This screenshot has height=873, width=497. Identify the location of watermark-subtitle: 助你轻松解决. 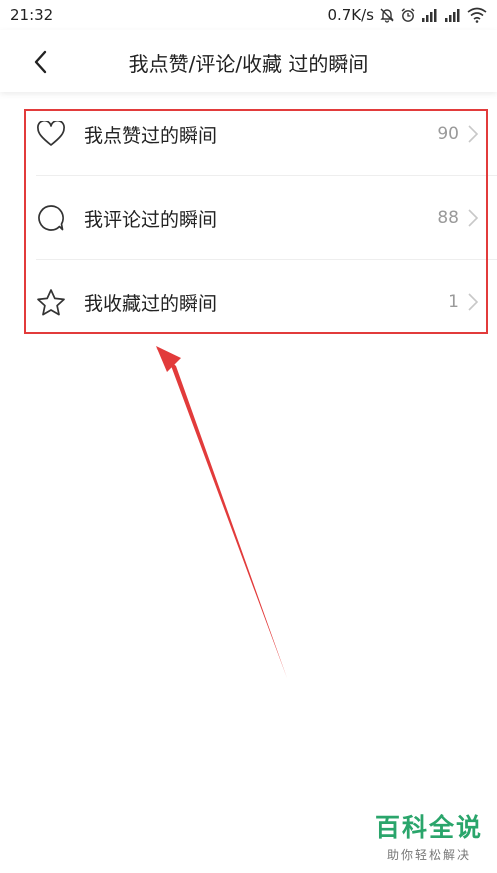
(428, 855).